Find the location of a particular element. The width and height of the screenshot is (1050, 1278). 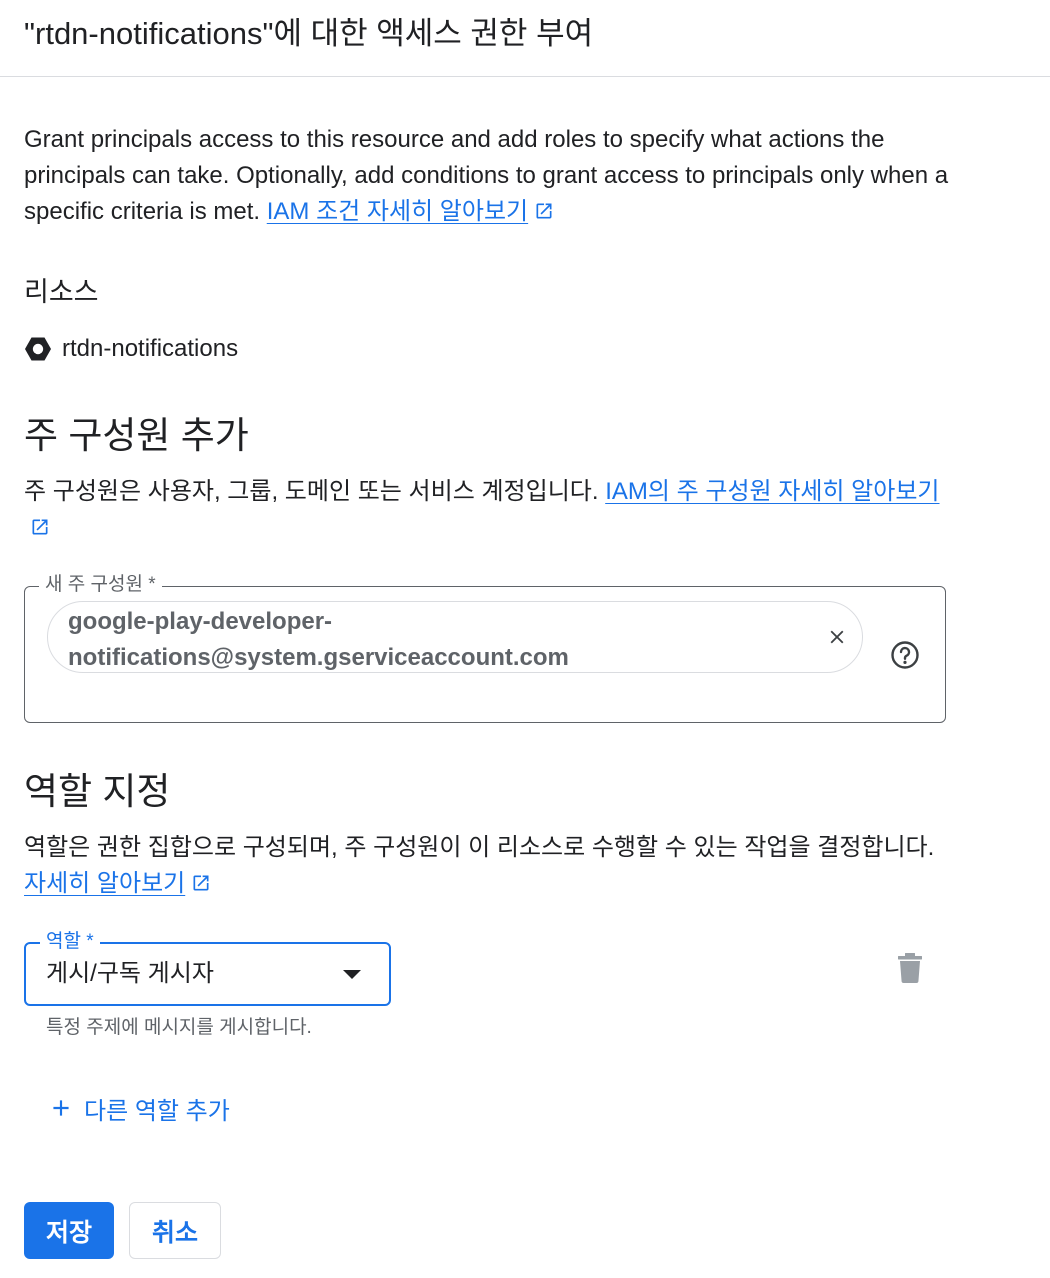

iam-principals-link-label: IAM의 주 구성원 자세히 알아보기 is located at coordinates (772, 491).